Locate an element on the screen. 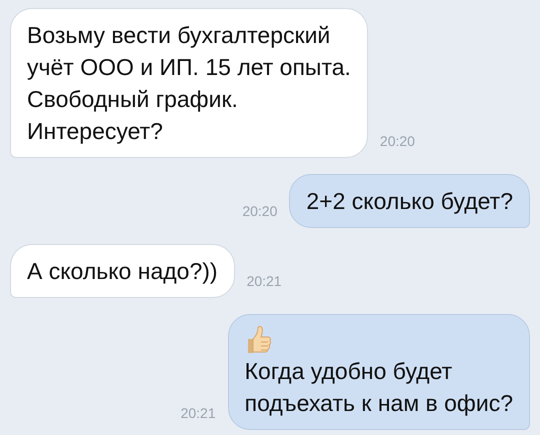 The image size is (540, 435). message-text: А сколько надо?)) is located at coordinates (122, 271).